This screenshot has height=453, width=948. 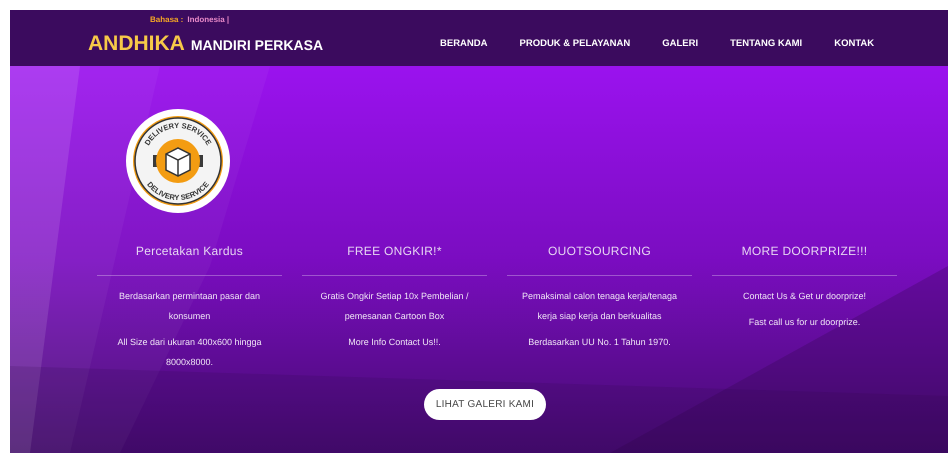 I want to click on feature-text: Pemaksimal calon tenaga kerja/tenaga kerja siap kerja dan berkualitas, so click(x=599, y=306).